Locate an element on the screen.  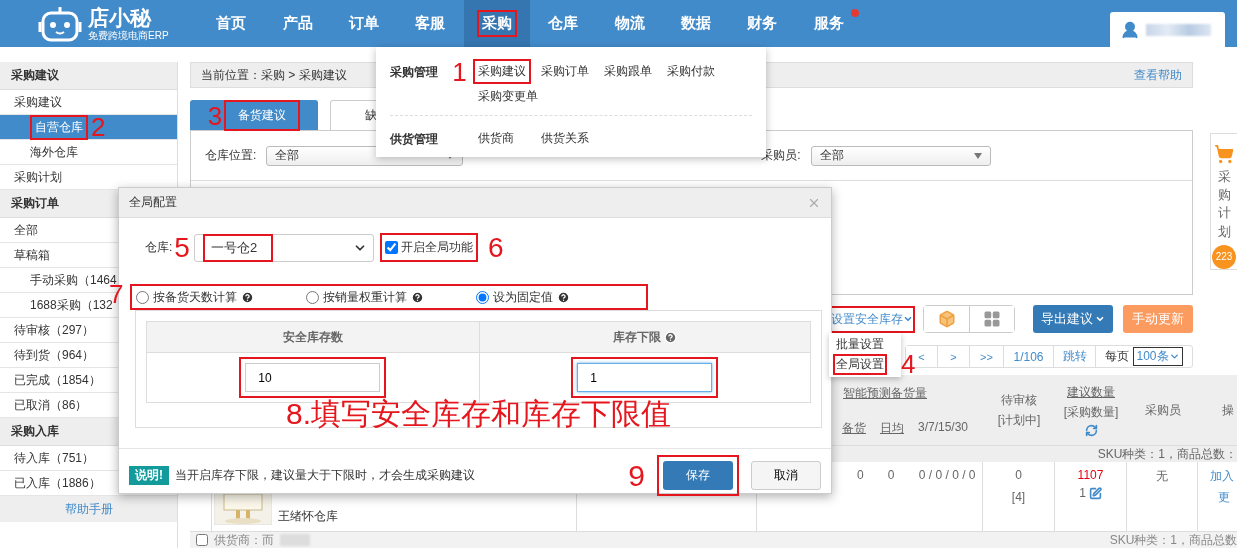
filter-label: 仓库位置: is located at coordinates (231, 155).